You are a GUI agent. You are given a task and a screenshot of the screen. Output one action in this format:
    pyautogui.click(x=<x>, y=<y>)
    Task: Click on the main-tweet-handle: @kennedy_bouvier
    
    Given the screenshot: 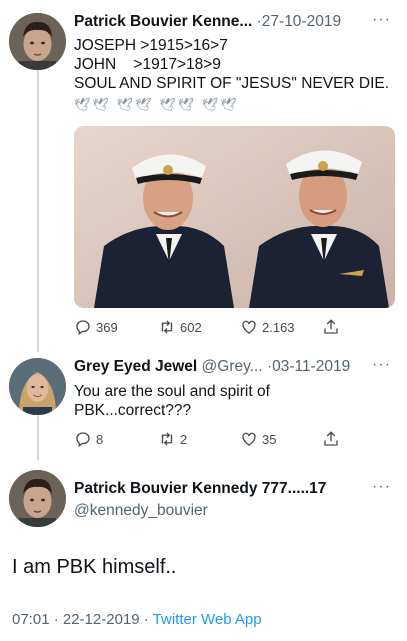 What is the action you would take?
    pyautogui.click(x=141, y=511)
    